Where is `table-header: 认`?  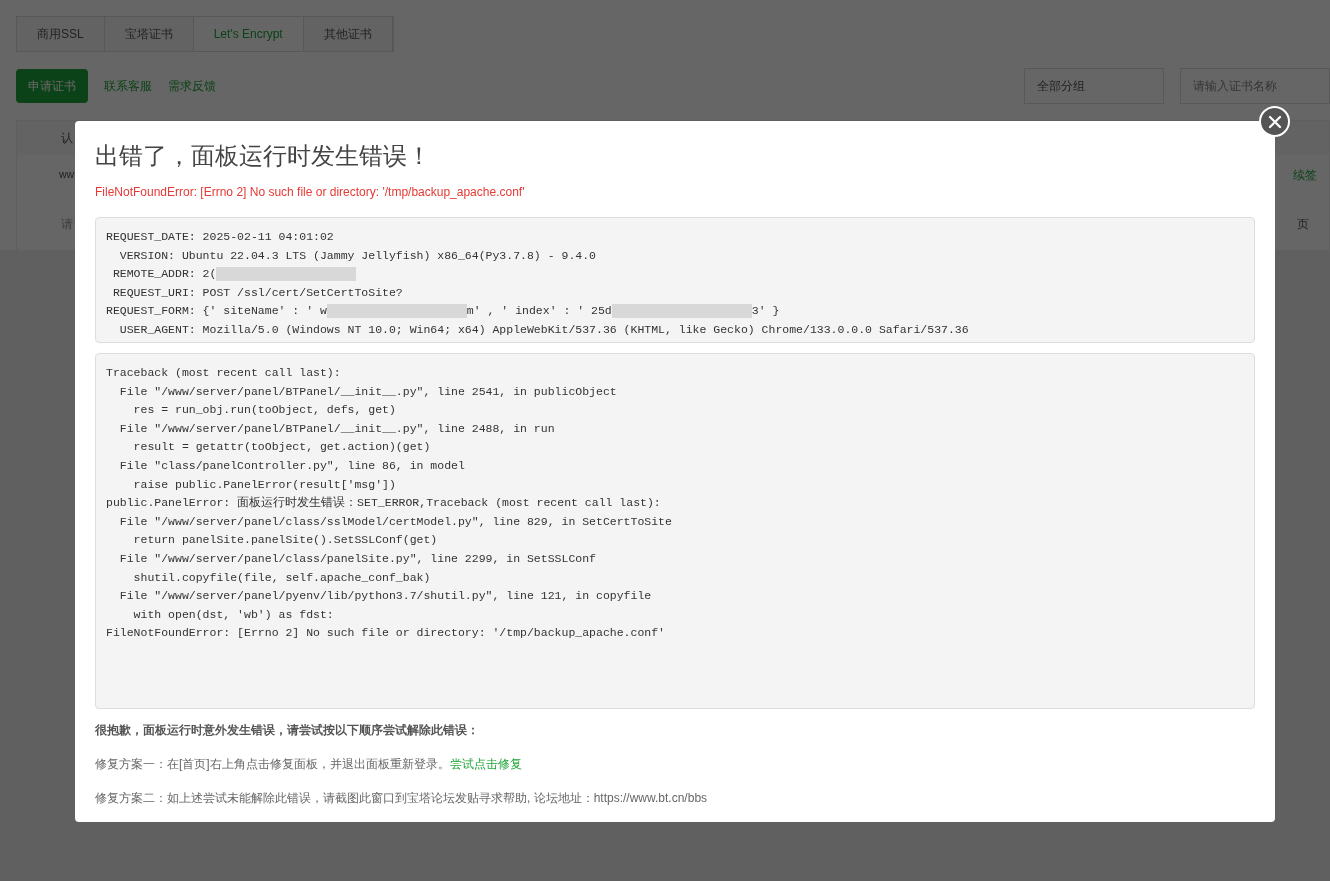
table-header: 认 is located at coordinates (67, 138).